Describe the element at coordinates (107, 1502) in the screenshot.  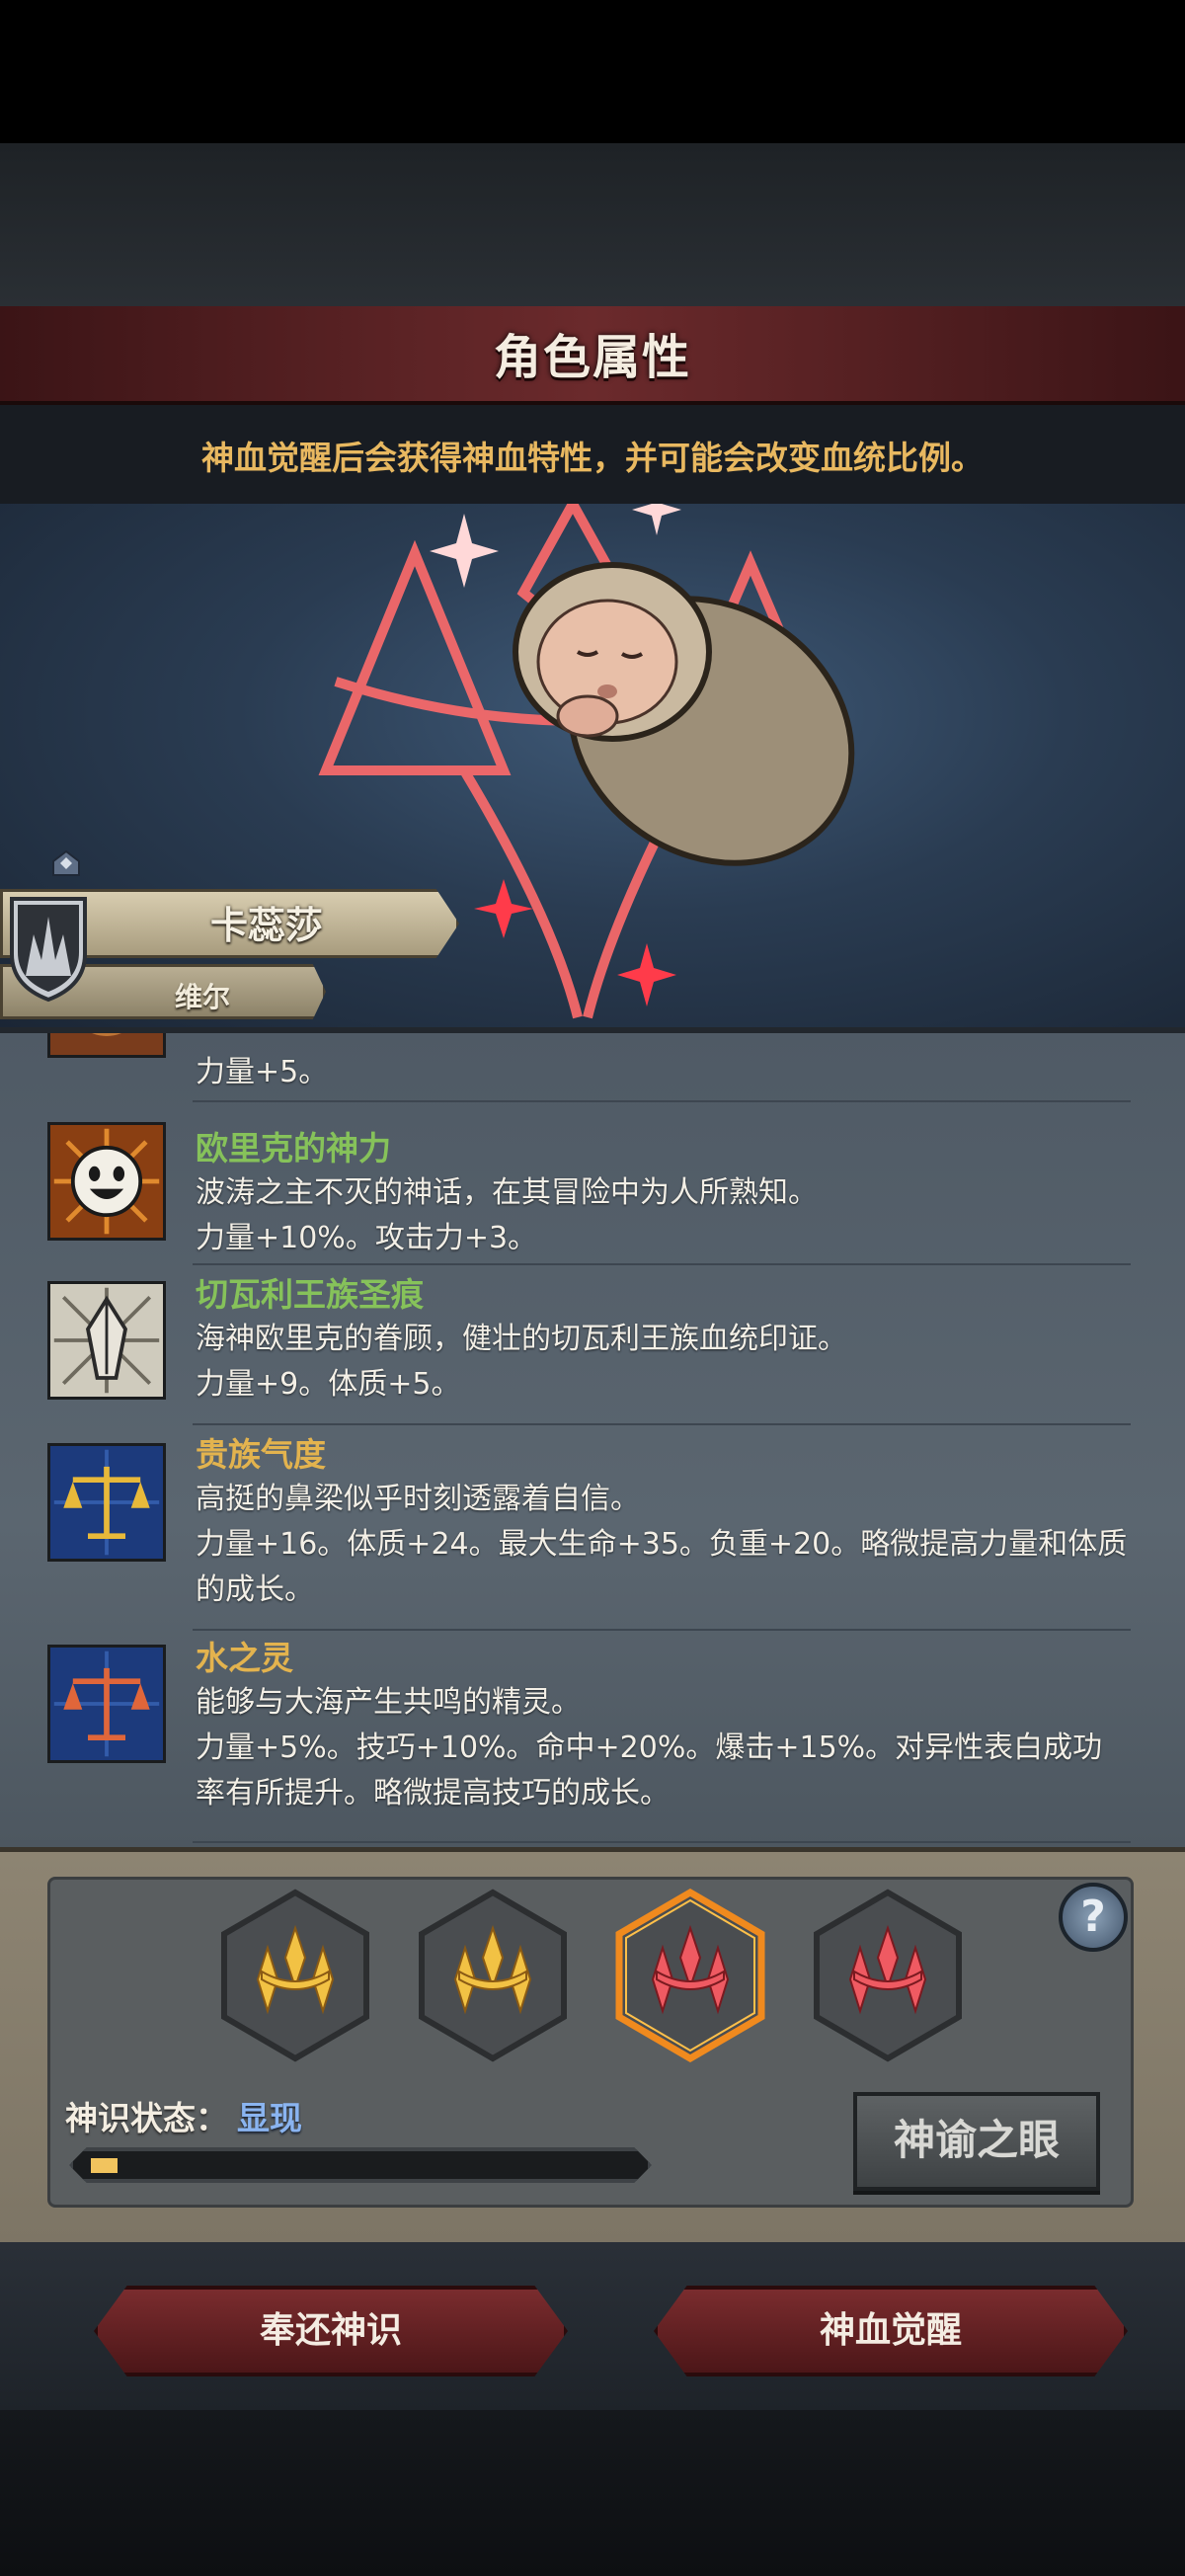
I see `scales-trait-icon` at that location.